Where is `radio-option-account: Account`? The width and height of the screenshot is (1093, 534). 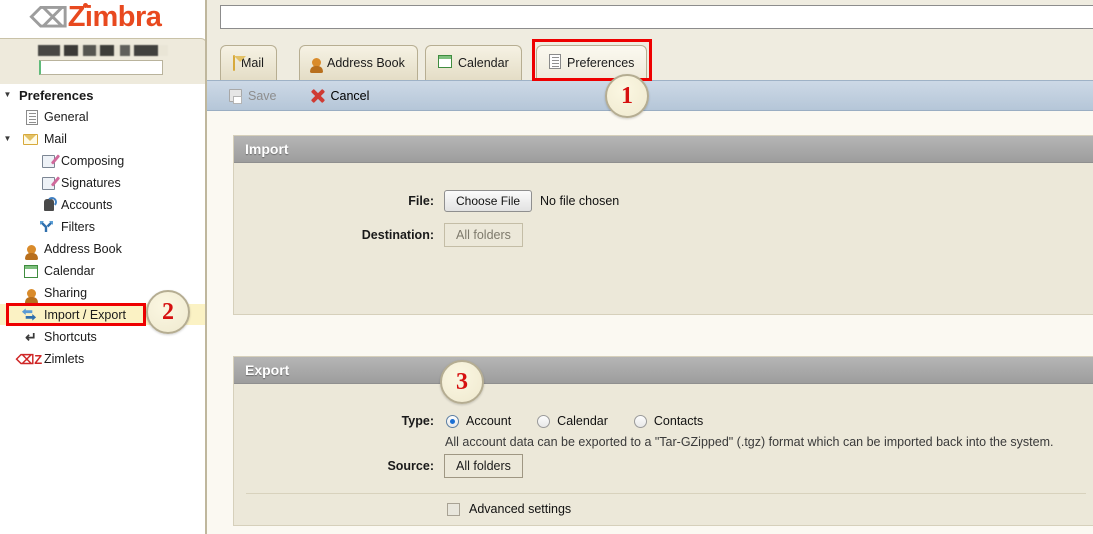 radio-option-account: Account is located at coordinates (478, 421).